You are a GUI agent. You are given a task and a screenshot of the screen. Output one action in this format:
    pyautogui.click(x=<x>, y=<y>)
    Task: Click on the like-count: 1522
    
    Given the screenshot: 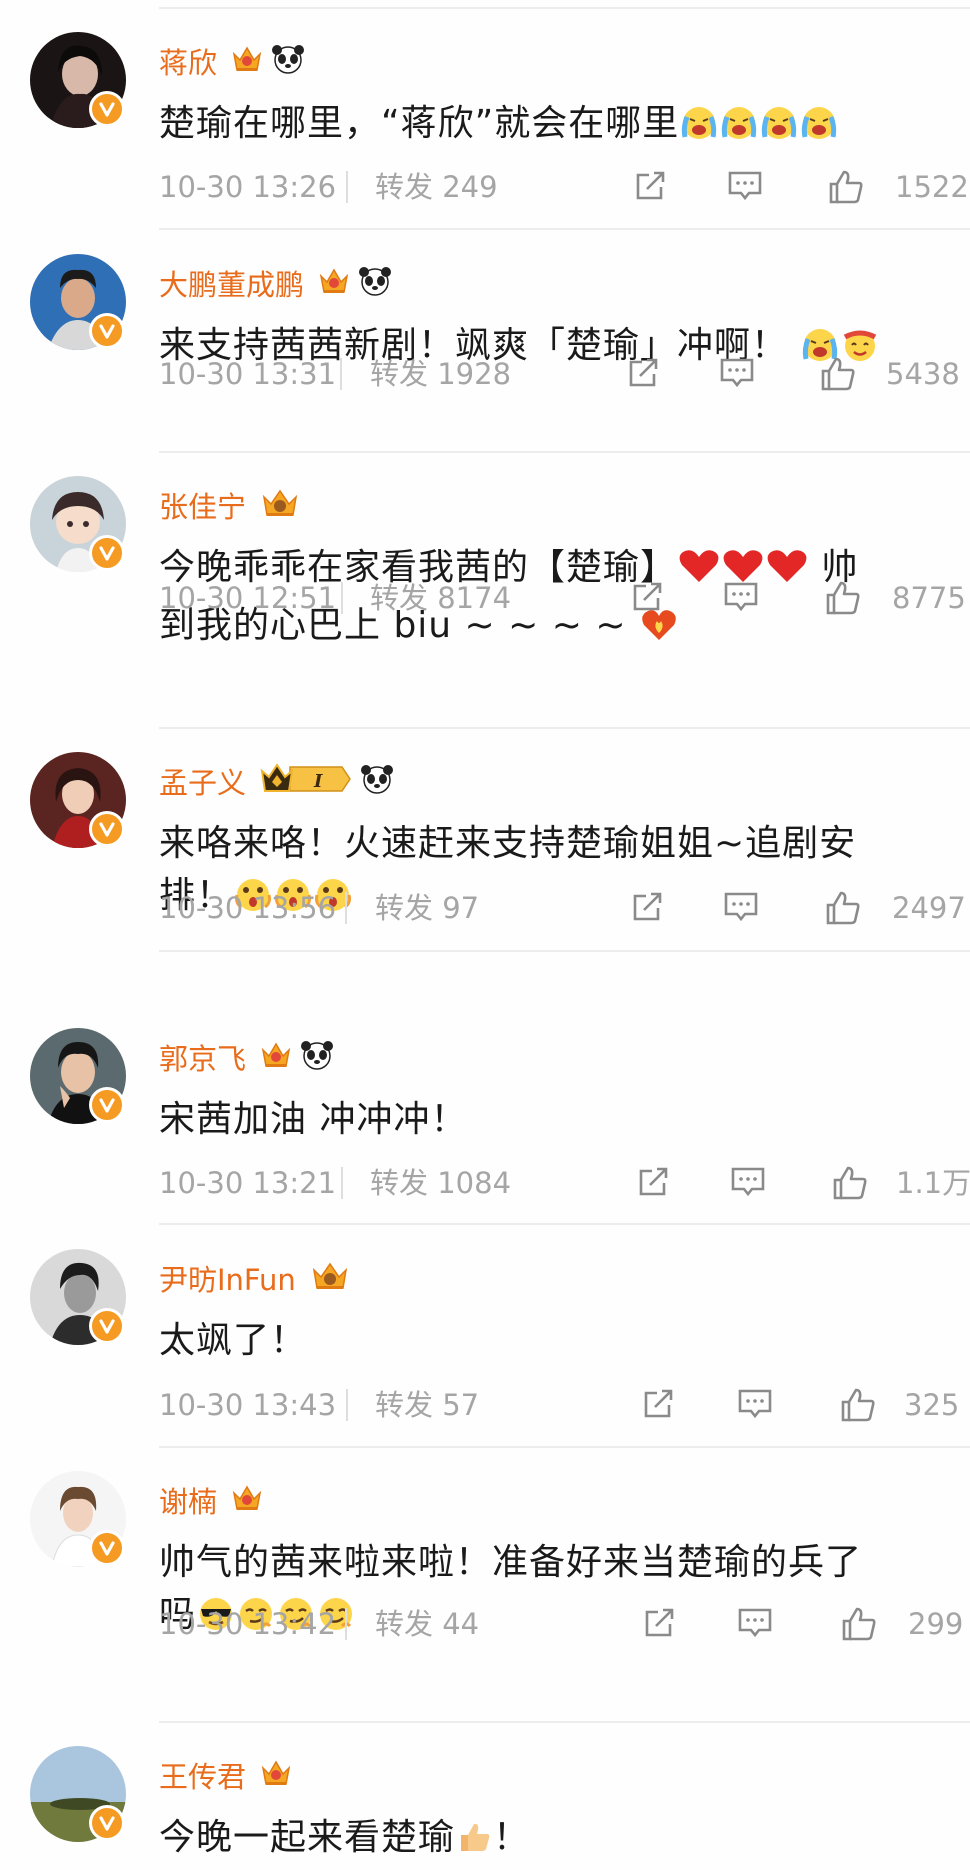 What is the action you would take?
    pyautogui.click(x=932, y=187)
    